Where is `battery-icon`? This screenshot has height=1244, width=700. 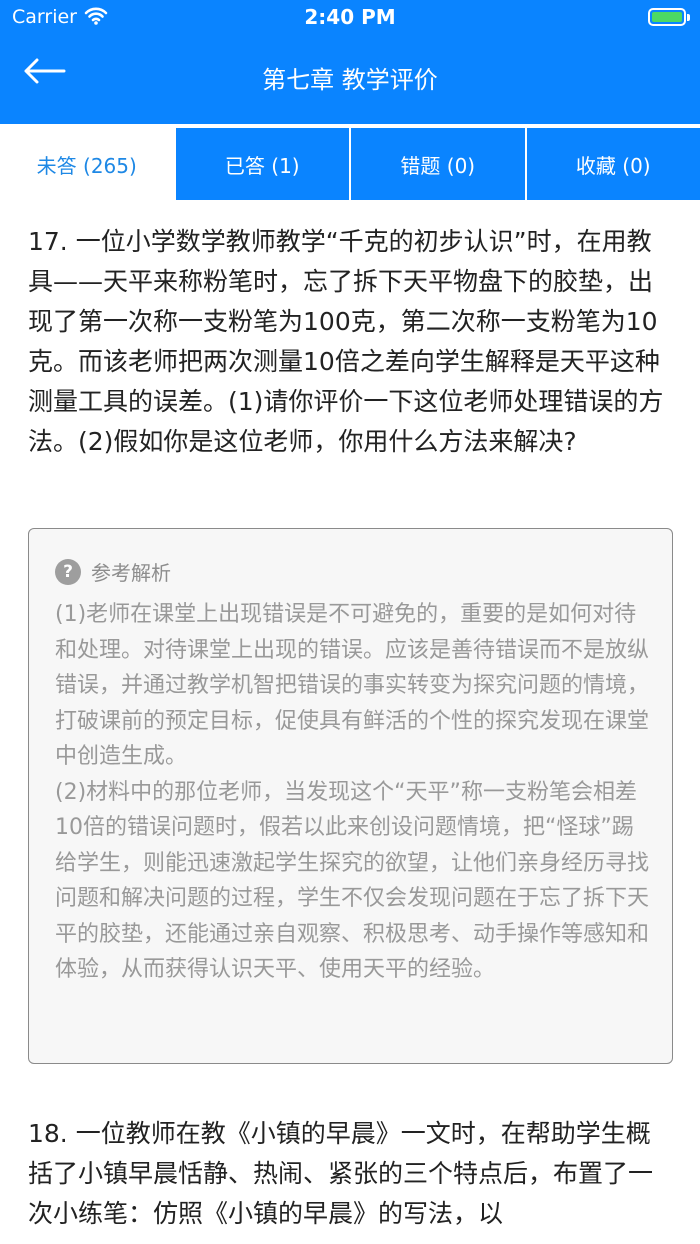
battery-icon is located at coordinates (669, 17).